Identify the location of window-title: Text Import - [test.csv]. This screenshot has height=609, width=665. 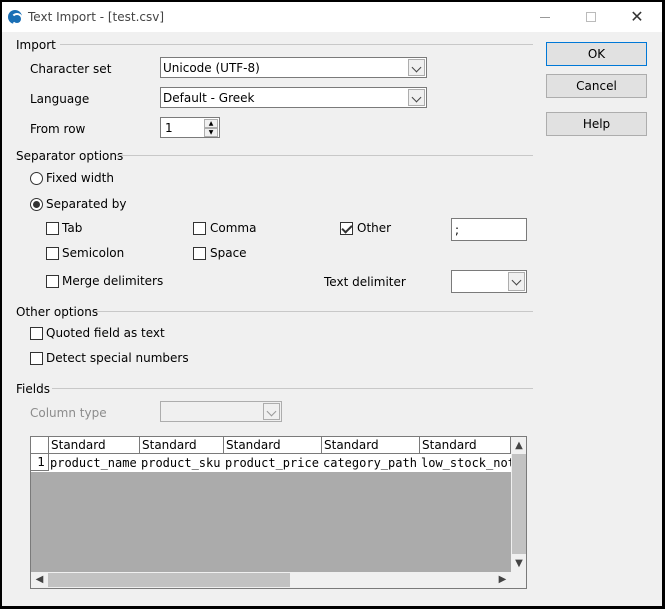
(96, 17).